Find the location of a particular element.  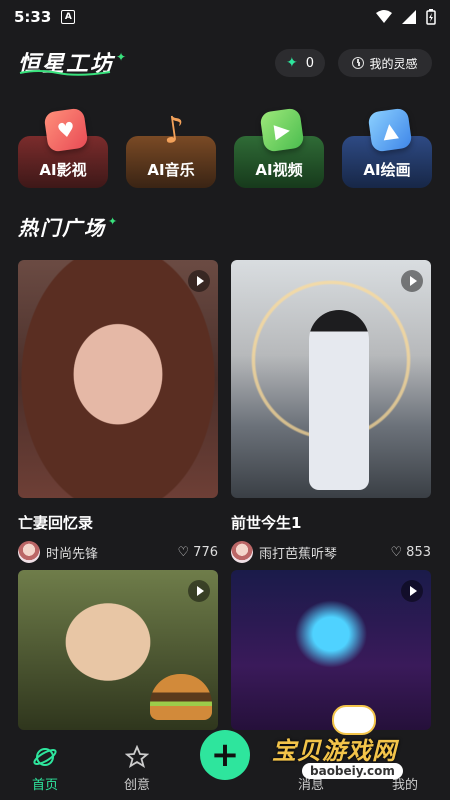

watermark-text: 宝贝游戏网 is located at coordinates (334, 751).